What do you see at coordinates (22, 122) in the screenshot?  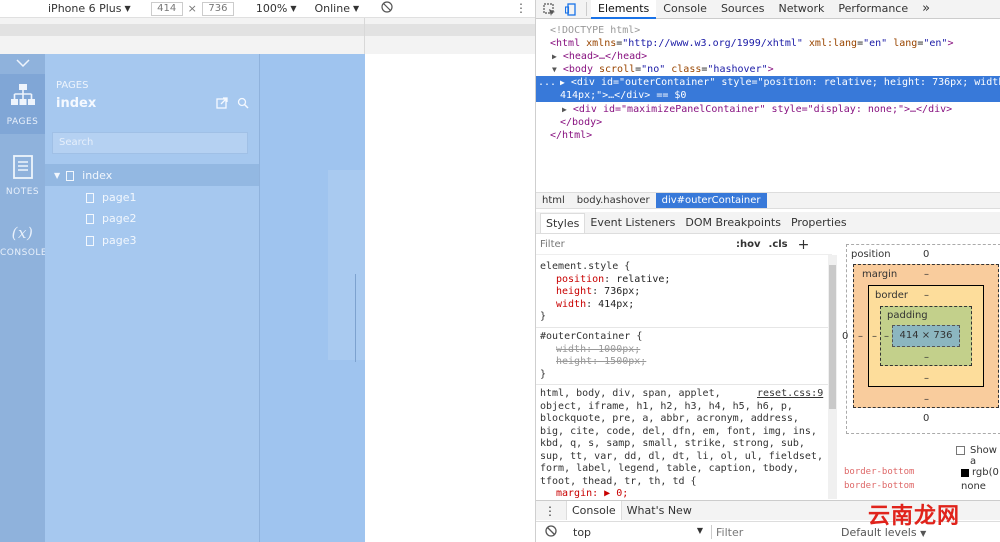 I see `rail-pages-label: PAGES` at bounding box center [22, 122].